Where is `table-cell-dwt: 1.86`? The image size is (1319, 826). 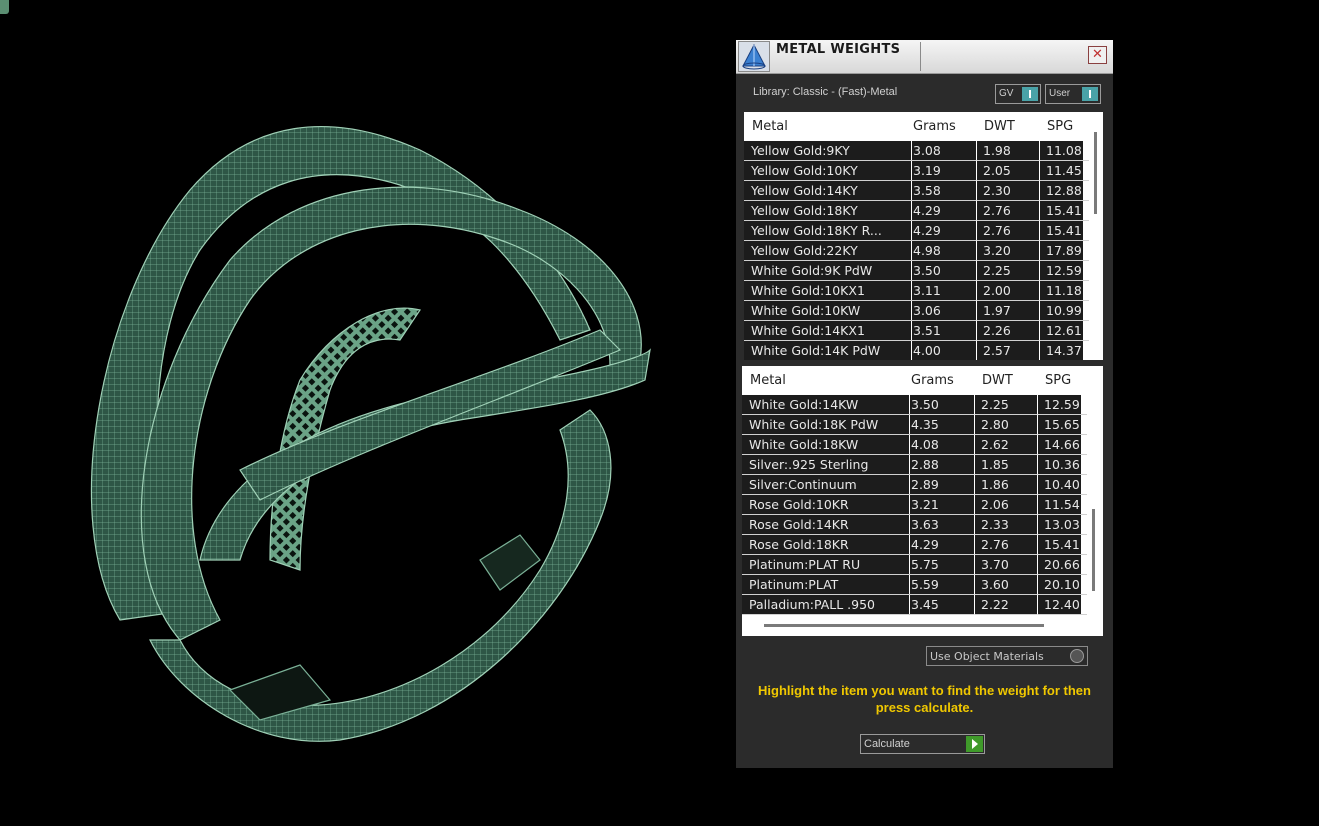
table-cell-dwt: 1.86 is located at coordinates (1006, 485).